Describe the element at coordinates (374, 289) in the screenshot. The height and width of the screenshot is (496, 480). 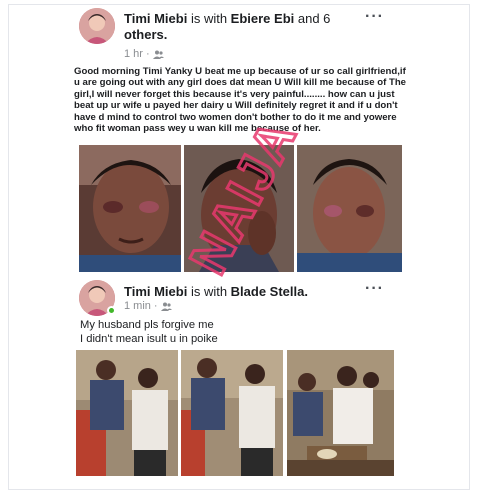
I see `post2-more-options-icon: ···` at that location.